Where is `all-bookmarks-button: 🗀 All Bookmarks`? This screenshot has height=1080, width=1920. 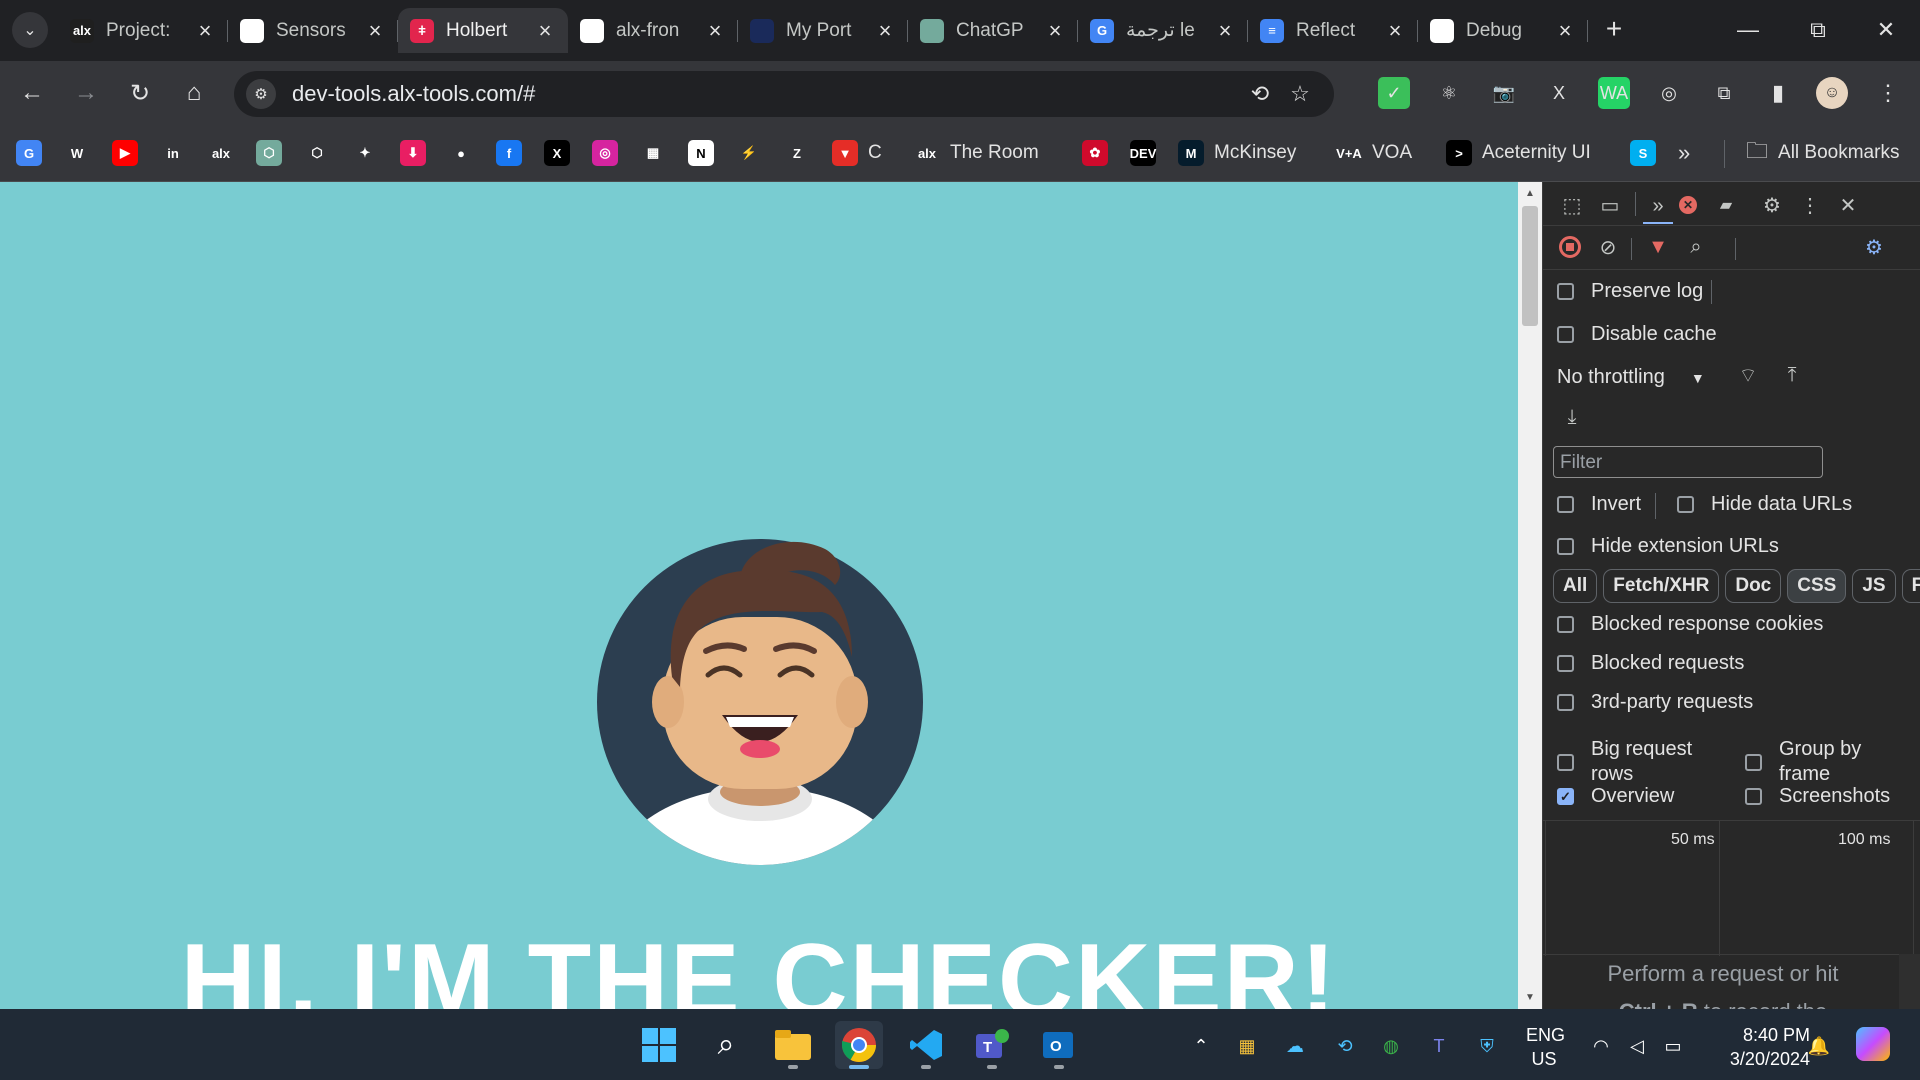 all-bookmarks-button: 🗀 All Bookmarks is located at coordinates (1822, 153).